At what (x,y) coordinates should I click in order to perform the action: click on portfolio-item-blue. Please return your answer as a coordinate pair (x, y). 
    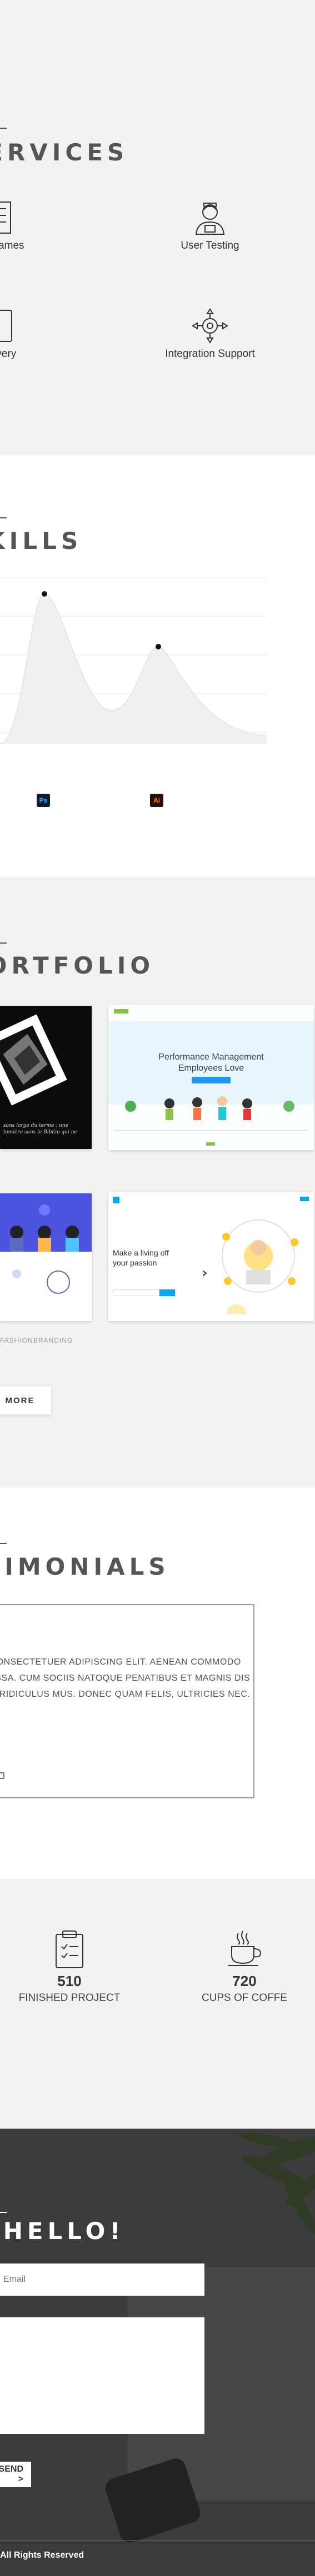
    Looking at the image, I should click on (46, 1257).